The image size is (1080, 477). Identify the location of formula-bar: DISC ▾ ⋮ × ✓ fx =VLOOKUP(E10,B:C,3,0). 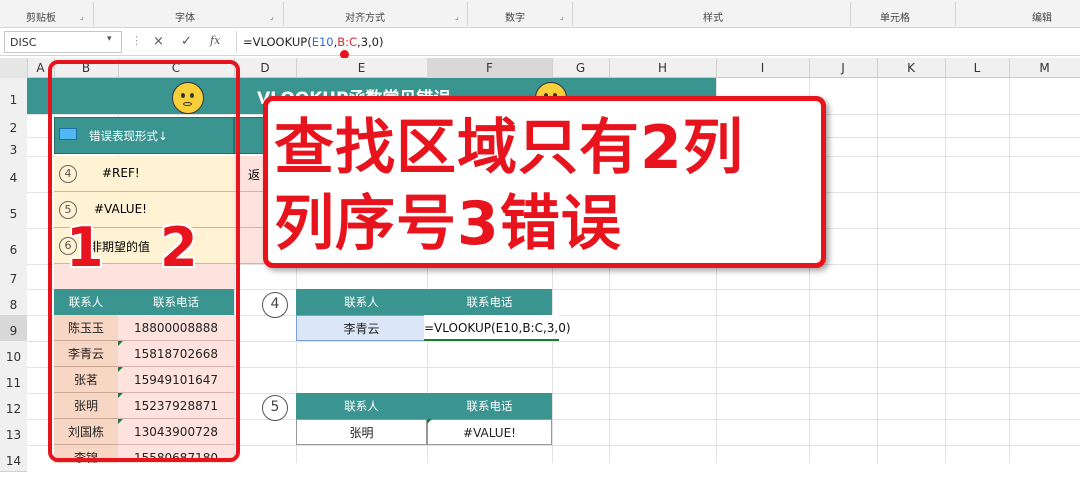
(540, 42).